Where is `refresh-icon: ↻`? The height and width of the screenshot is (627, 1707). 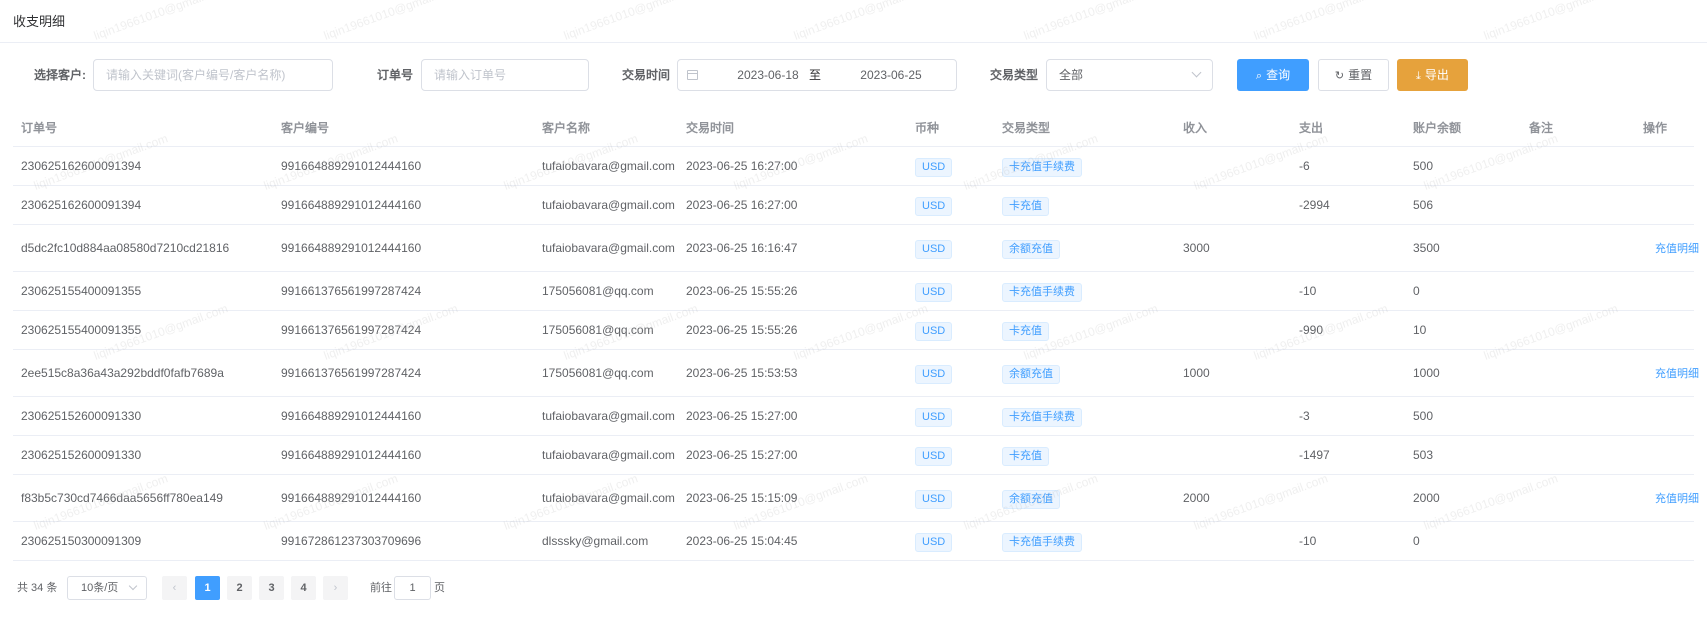 refresh-icon: ↻ is located at coordinates (1339, 76).